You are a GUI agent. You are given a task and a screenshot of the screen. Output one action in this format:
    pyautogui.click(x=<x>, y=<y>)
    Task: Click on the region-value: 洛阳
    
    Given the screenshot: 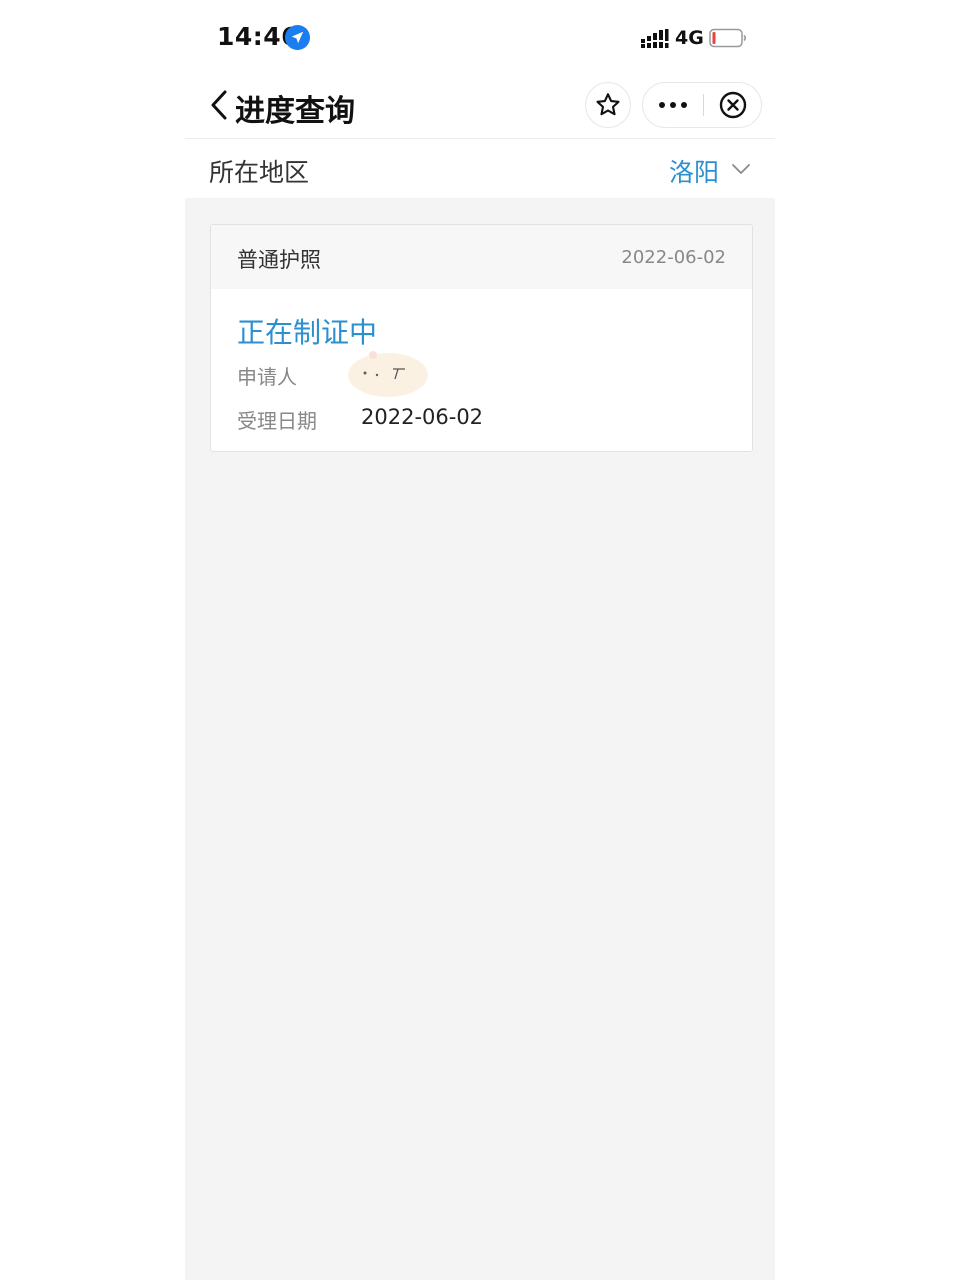 What is the action you would take?
    pyautogui.click(x=693, y=172)
    